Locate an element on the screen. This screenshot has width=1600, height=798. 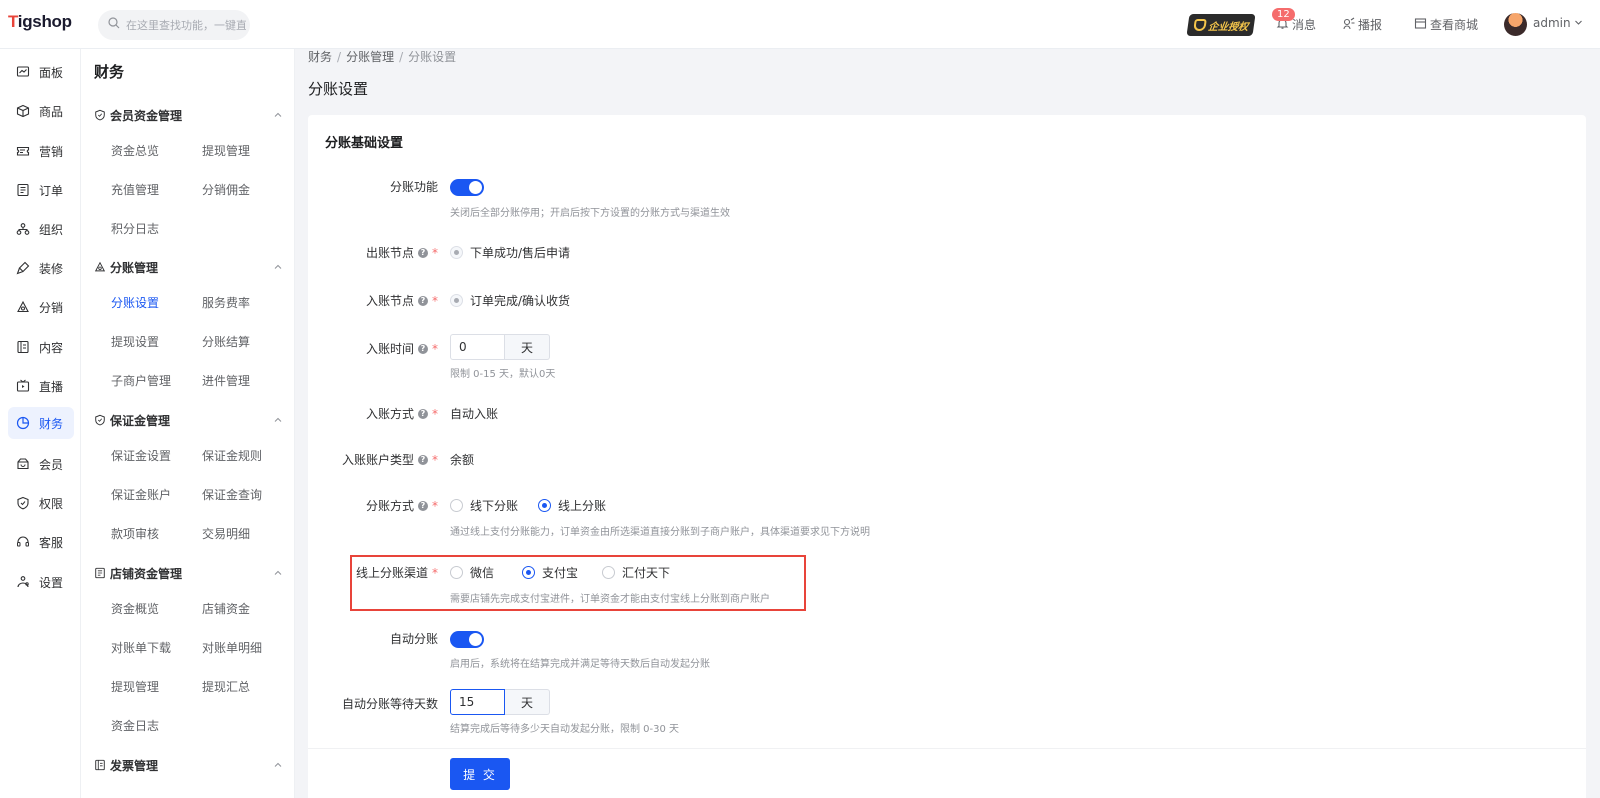
channel-alipay: 支付宝 is located at coordinates (550, 572).